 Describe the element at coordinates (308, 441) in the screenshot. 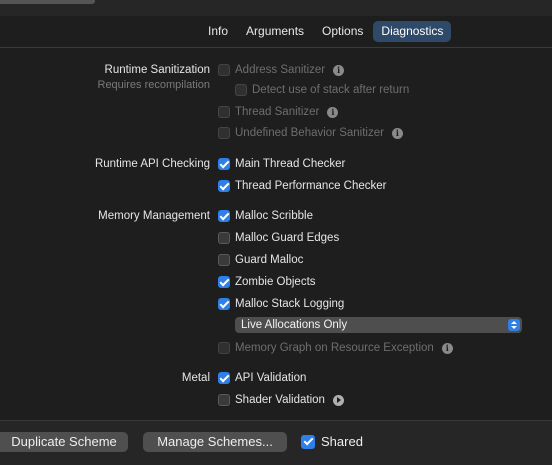

I see `shared-checkbox` at that location.